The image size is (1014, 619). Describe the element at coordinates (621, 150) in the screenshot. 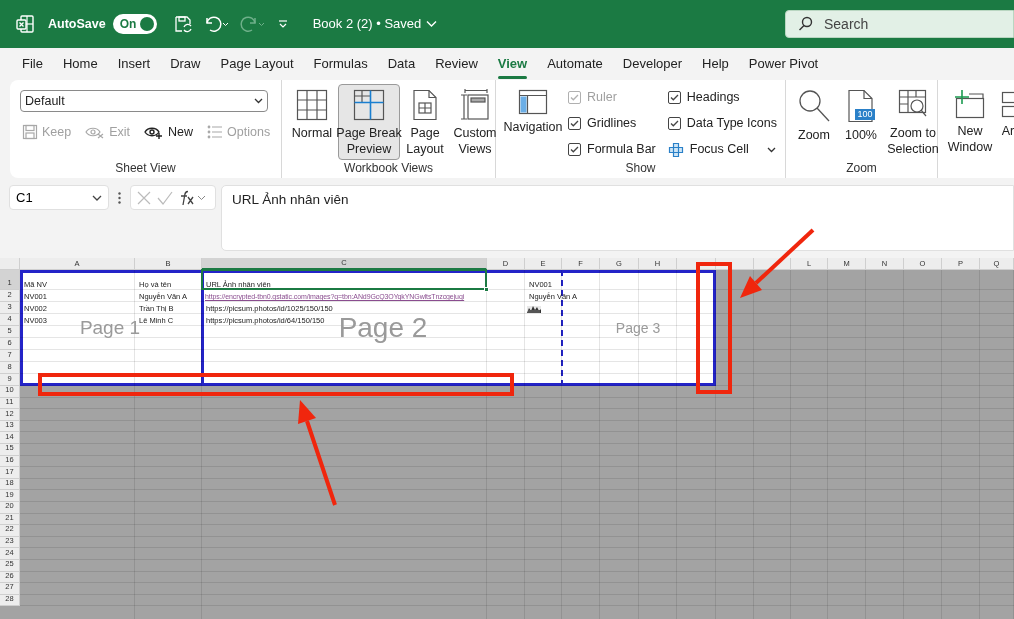

I see `checkbox-label: Formula Bar` at that location.